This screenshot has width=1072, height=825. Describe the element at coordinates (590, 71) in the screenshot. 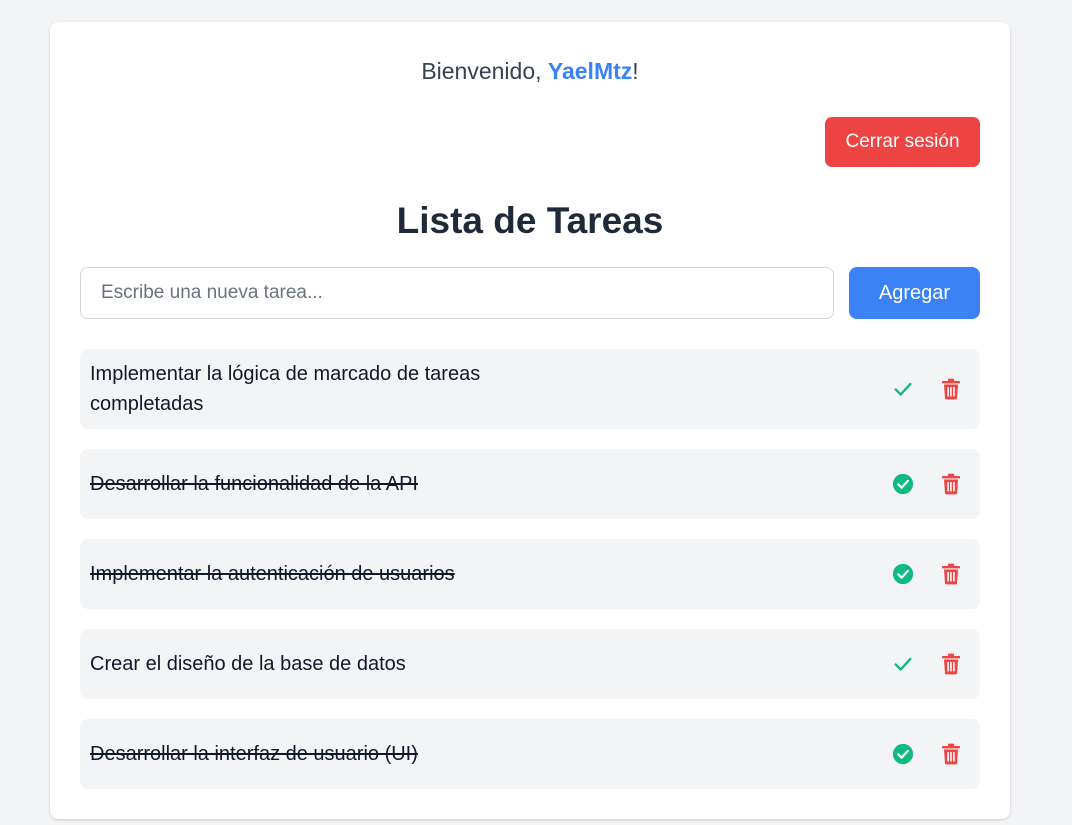

I see `username: YaelMtz` at that location.